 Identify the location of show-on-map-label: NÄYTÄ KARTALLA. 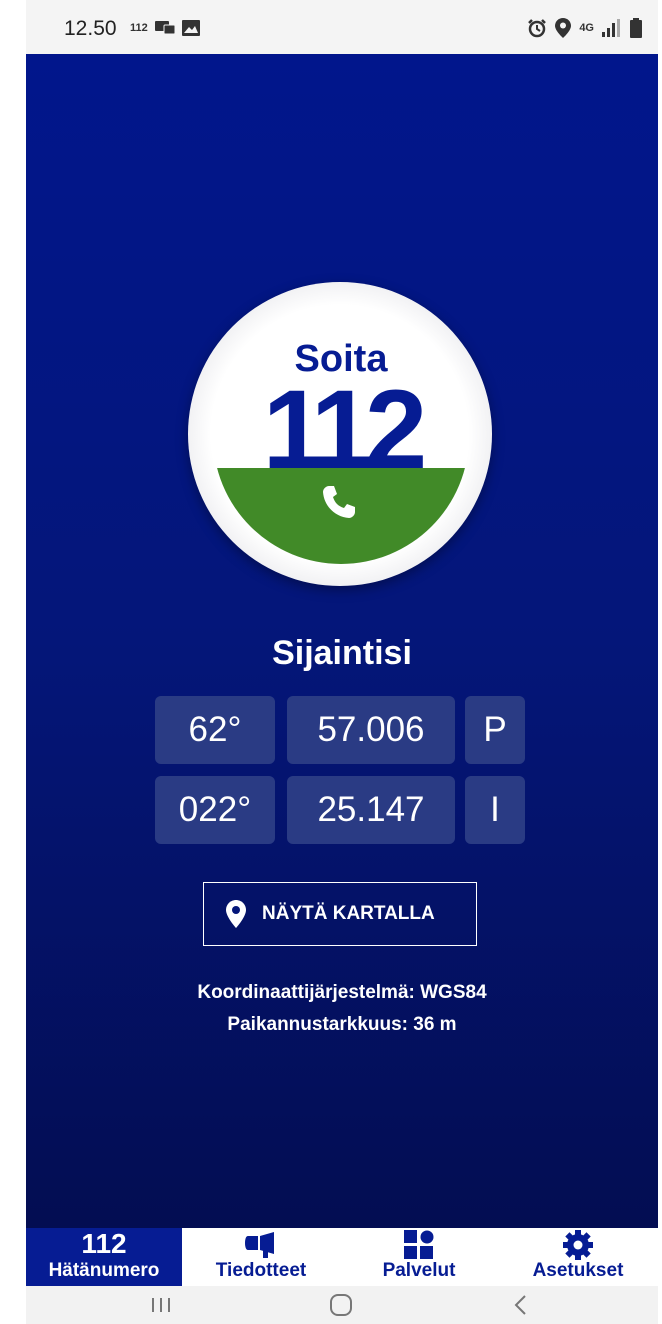
(348, 913).